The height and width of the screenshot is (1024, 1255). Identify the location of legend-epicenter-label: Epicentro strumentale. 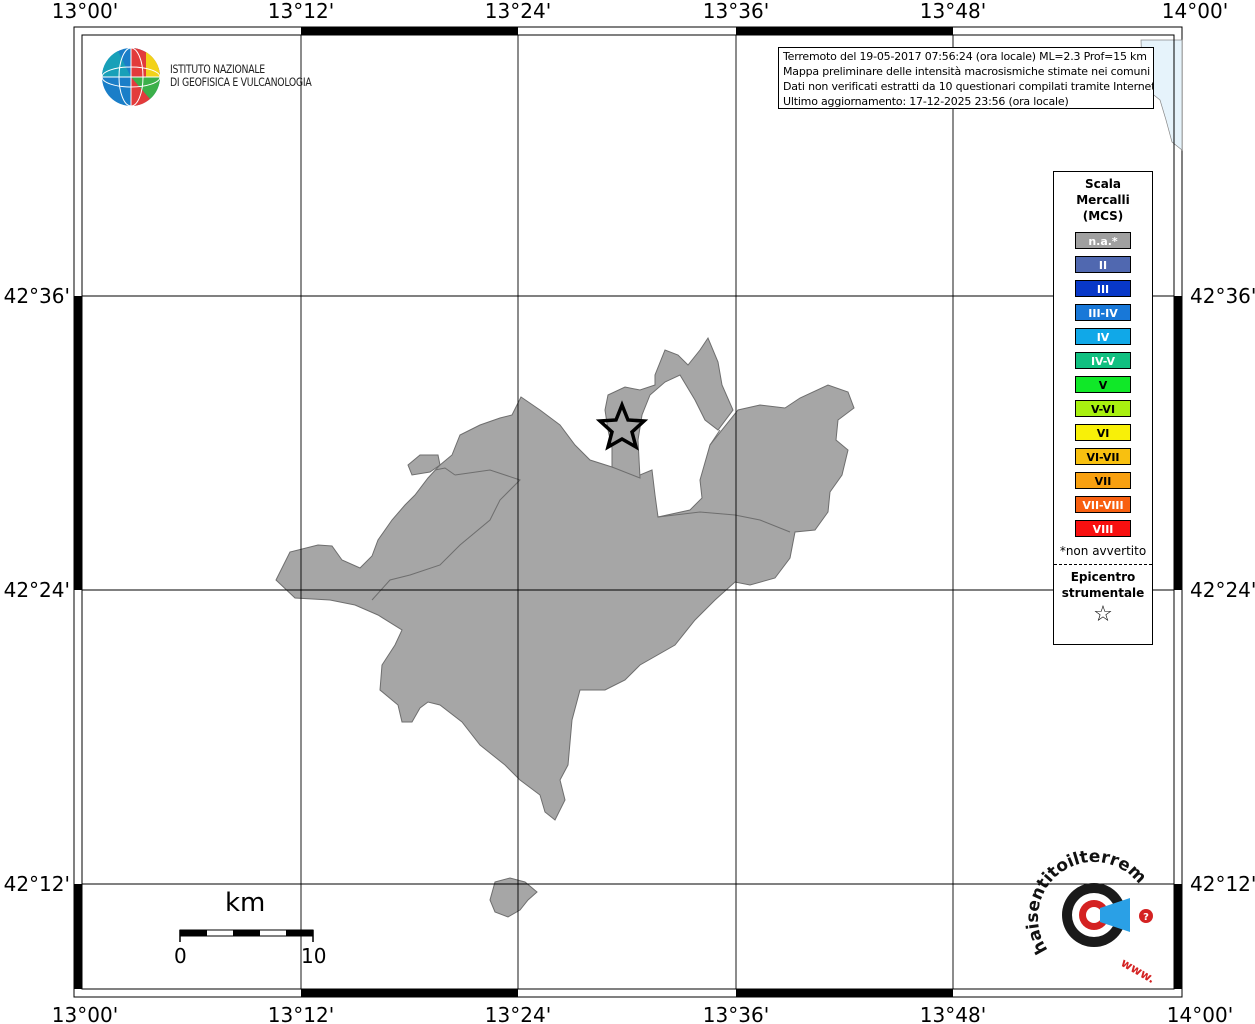
(1103, 585).